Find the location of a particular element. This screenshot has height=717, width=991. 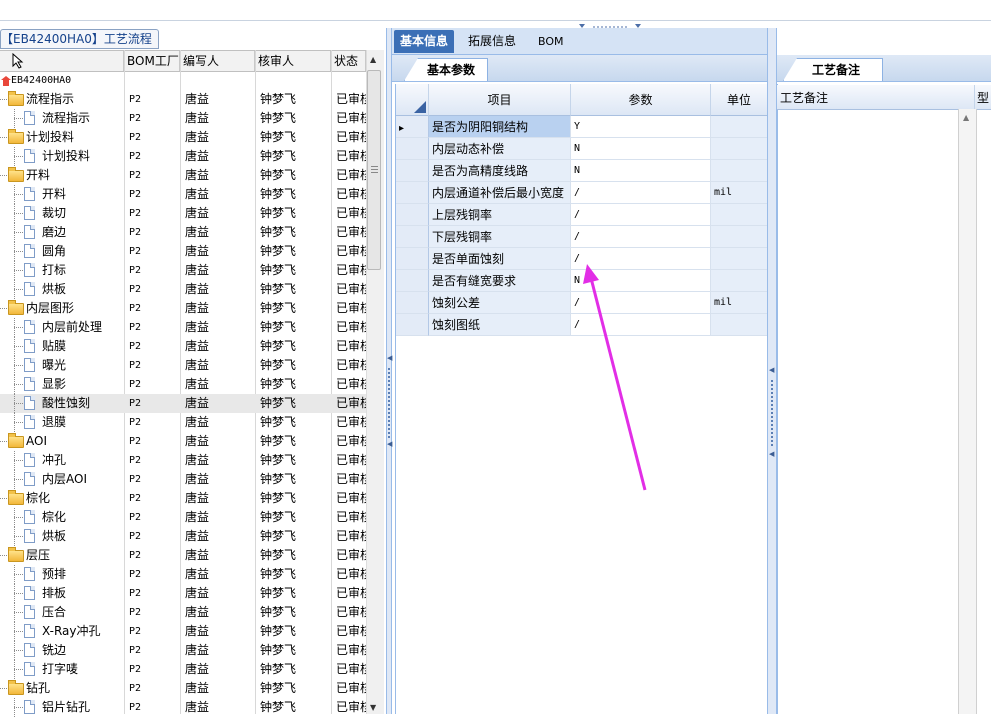

collapse-right-arrow-icon: ◀ is located at coordinates (771, 370).